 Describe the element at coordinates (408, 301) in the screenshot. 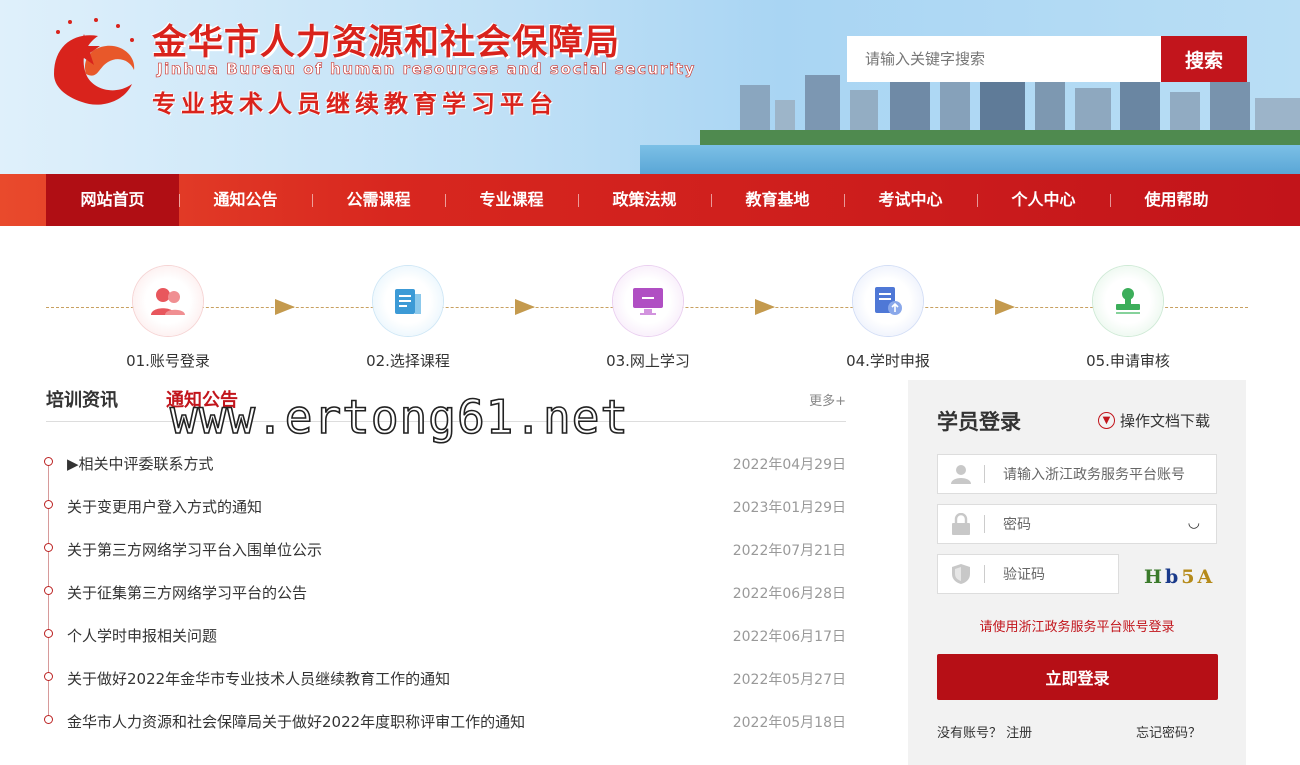

I see `course-select-icon` at that location.